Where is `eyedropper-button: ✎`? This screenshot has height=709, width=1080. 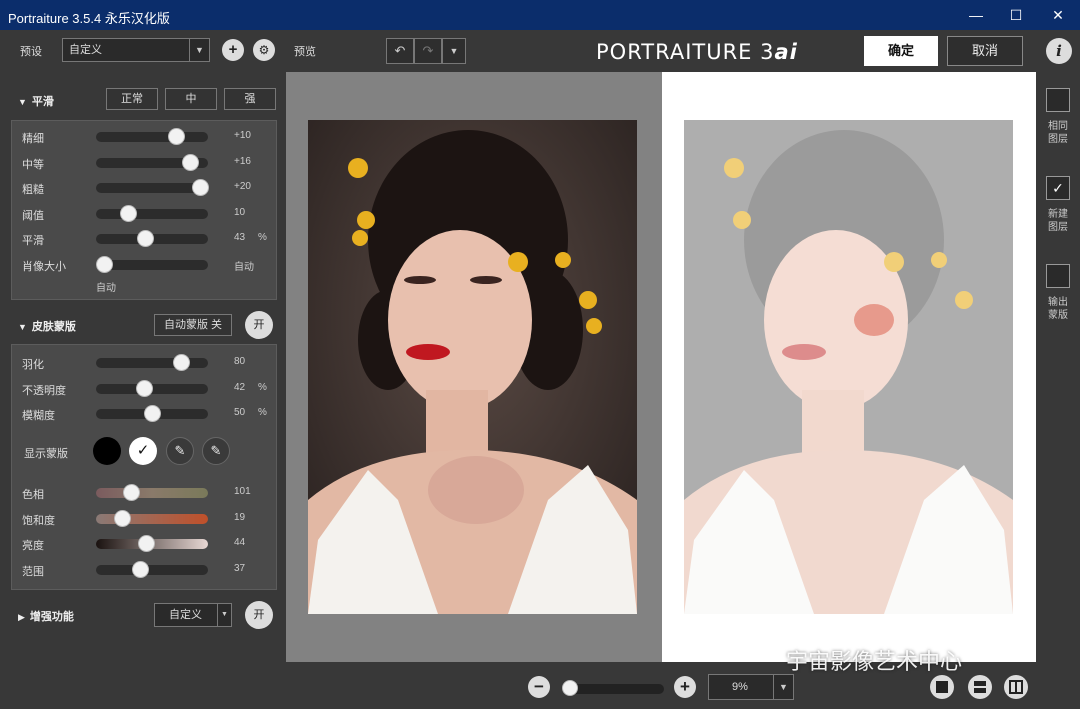
eyedropper-button: ✎ is located at coordinates (180, 451).